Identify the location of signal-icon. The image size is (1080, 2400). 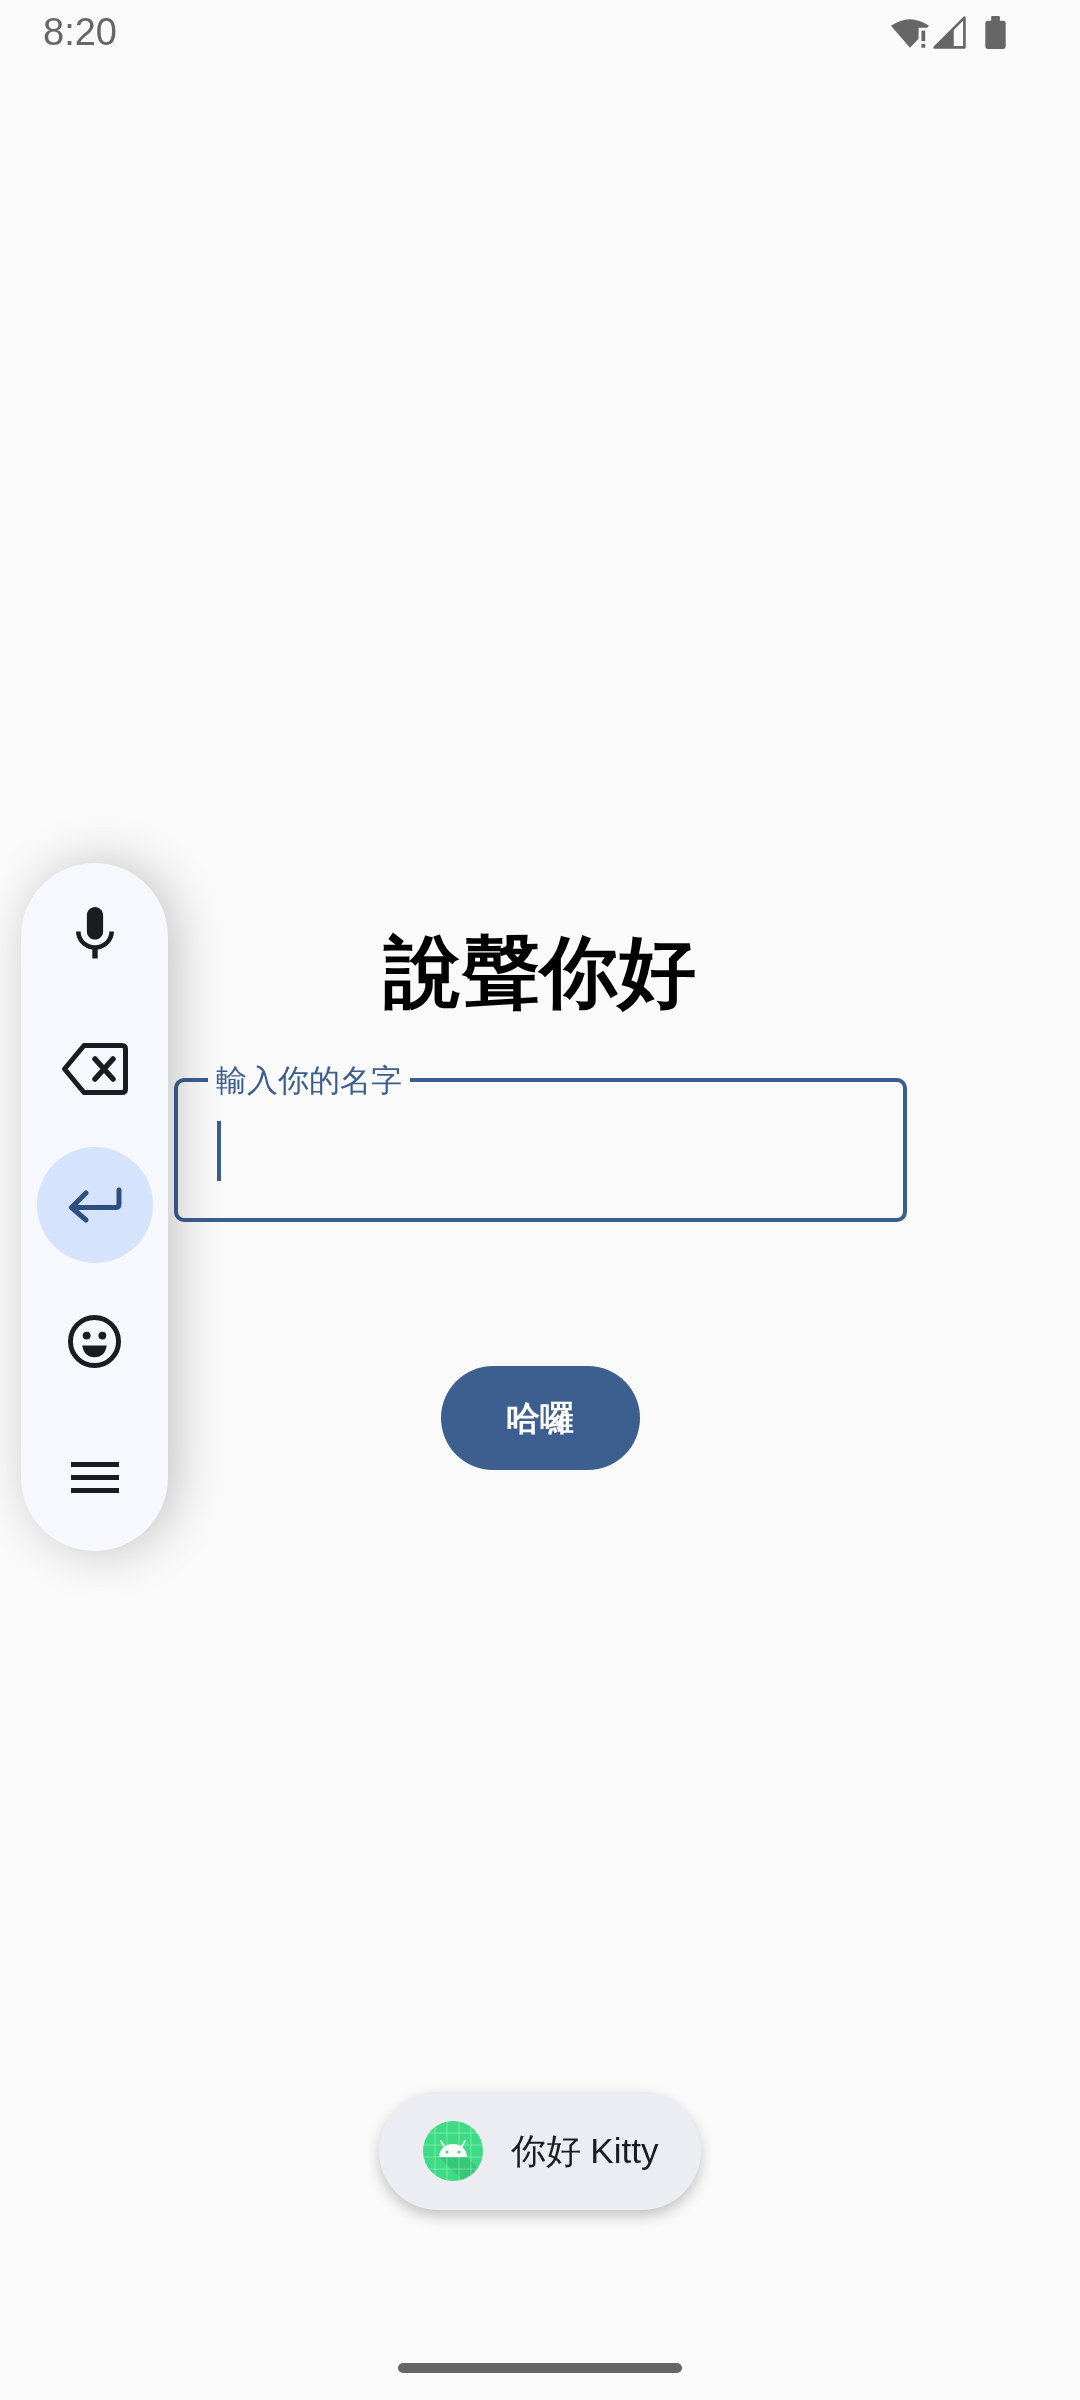
(949, 32).